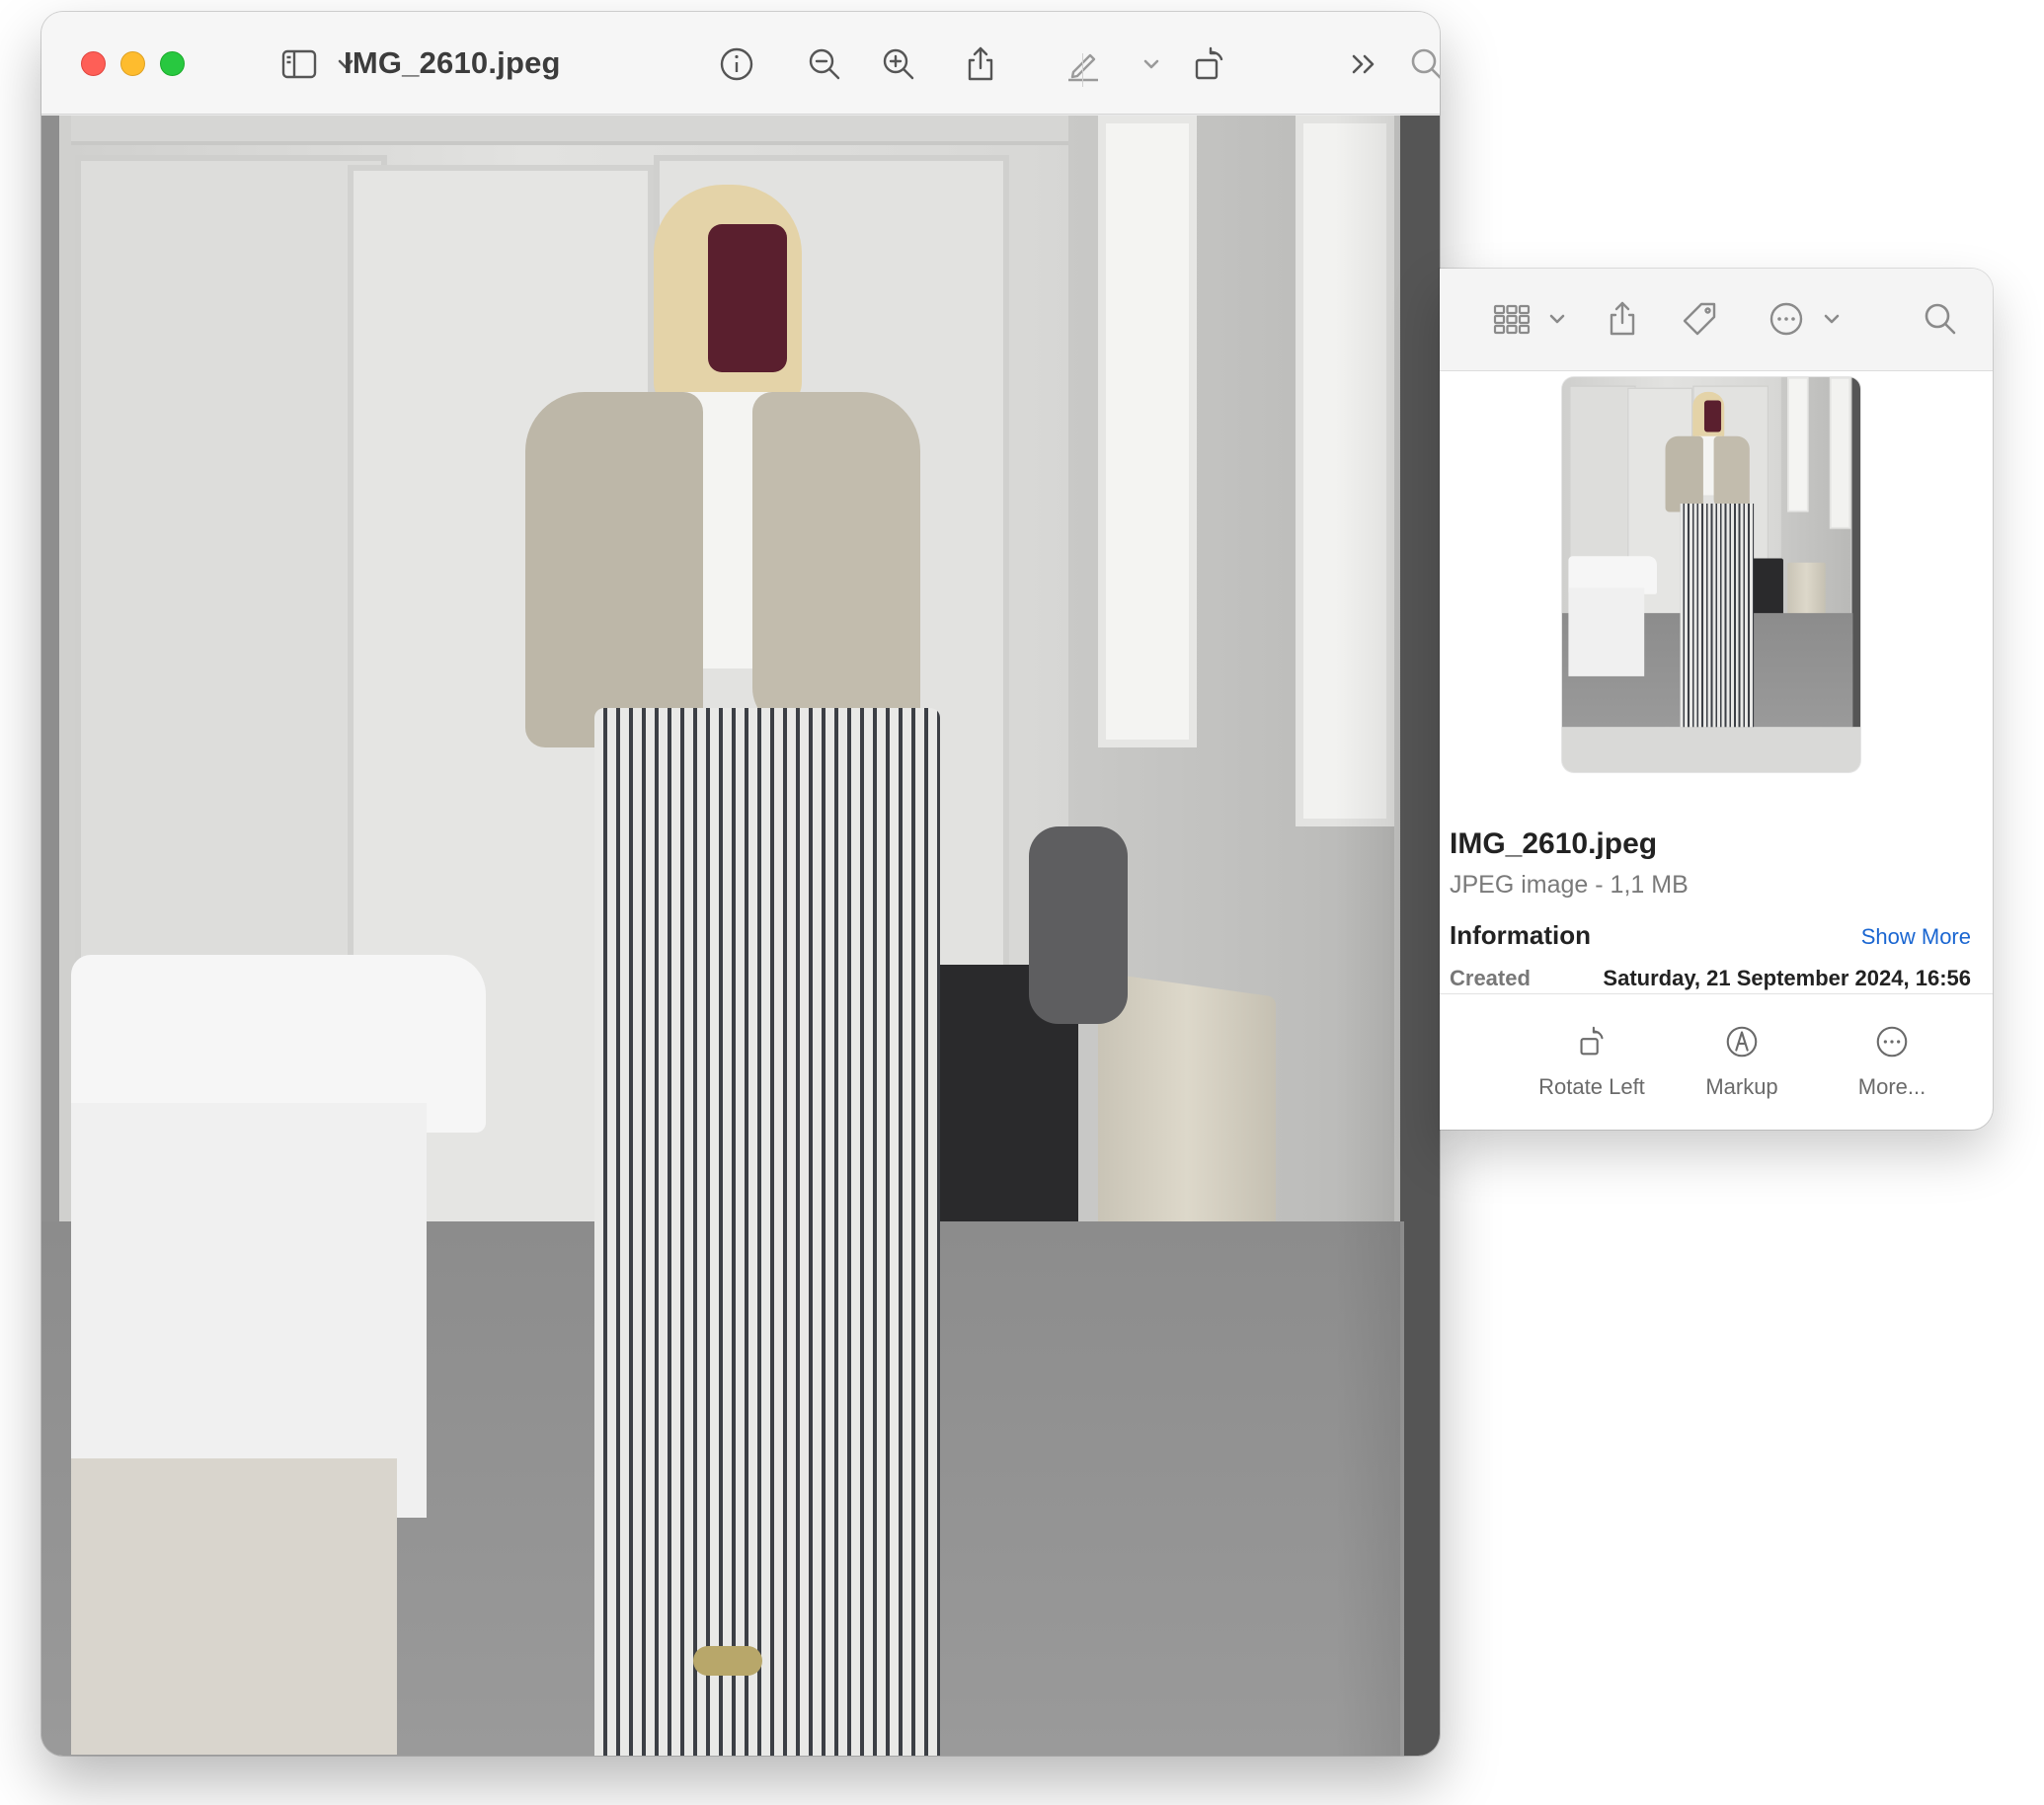 The height and width of the screenshot is (1805, 2044). I want to click on info-file-name: IMG_2610.jpeg, so click(1554, 843).